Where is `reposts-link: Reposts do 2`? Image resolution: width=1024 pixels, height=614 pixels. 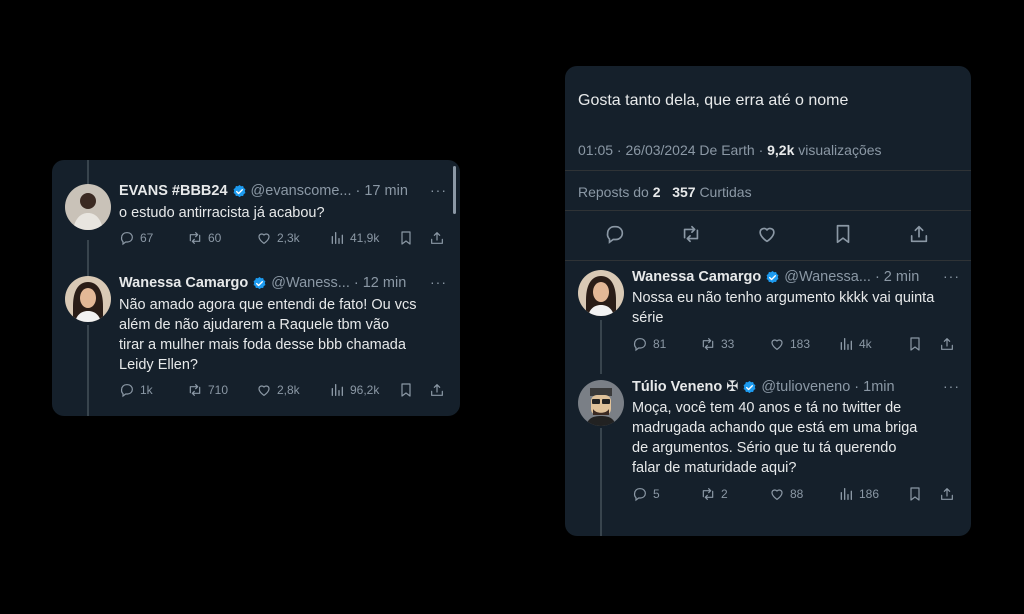 reposts-link: Reposts do 2 is located at coordinates (619, 192).